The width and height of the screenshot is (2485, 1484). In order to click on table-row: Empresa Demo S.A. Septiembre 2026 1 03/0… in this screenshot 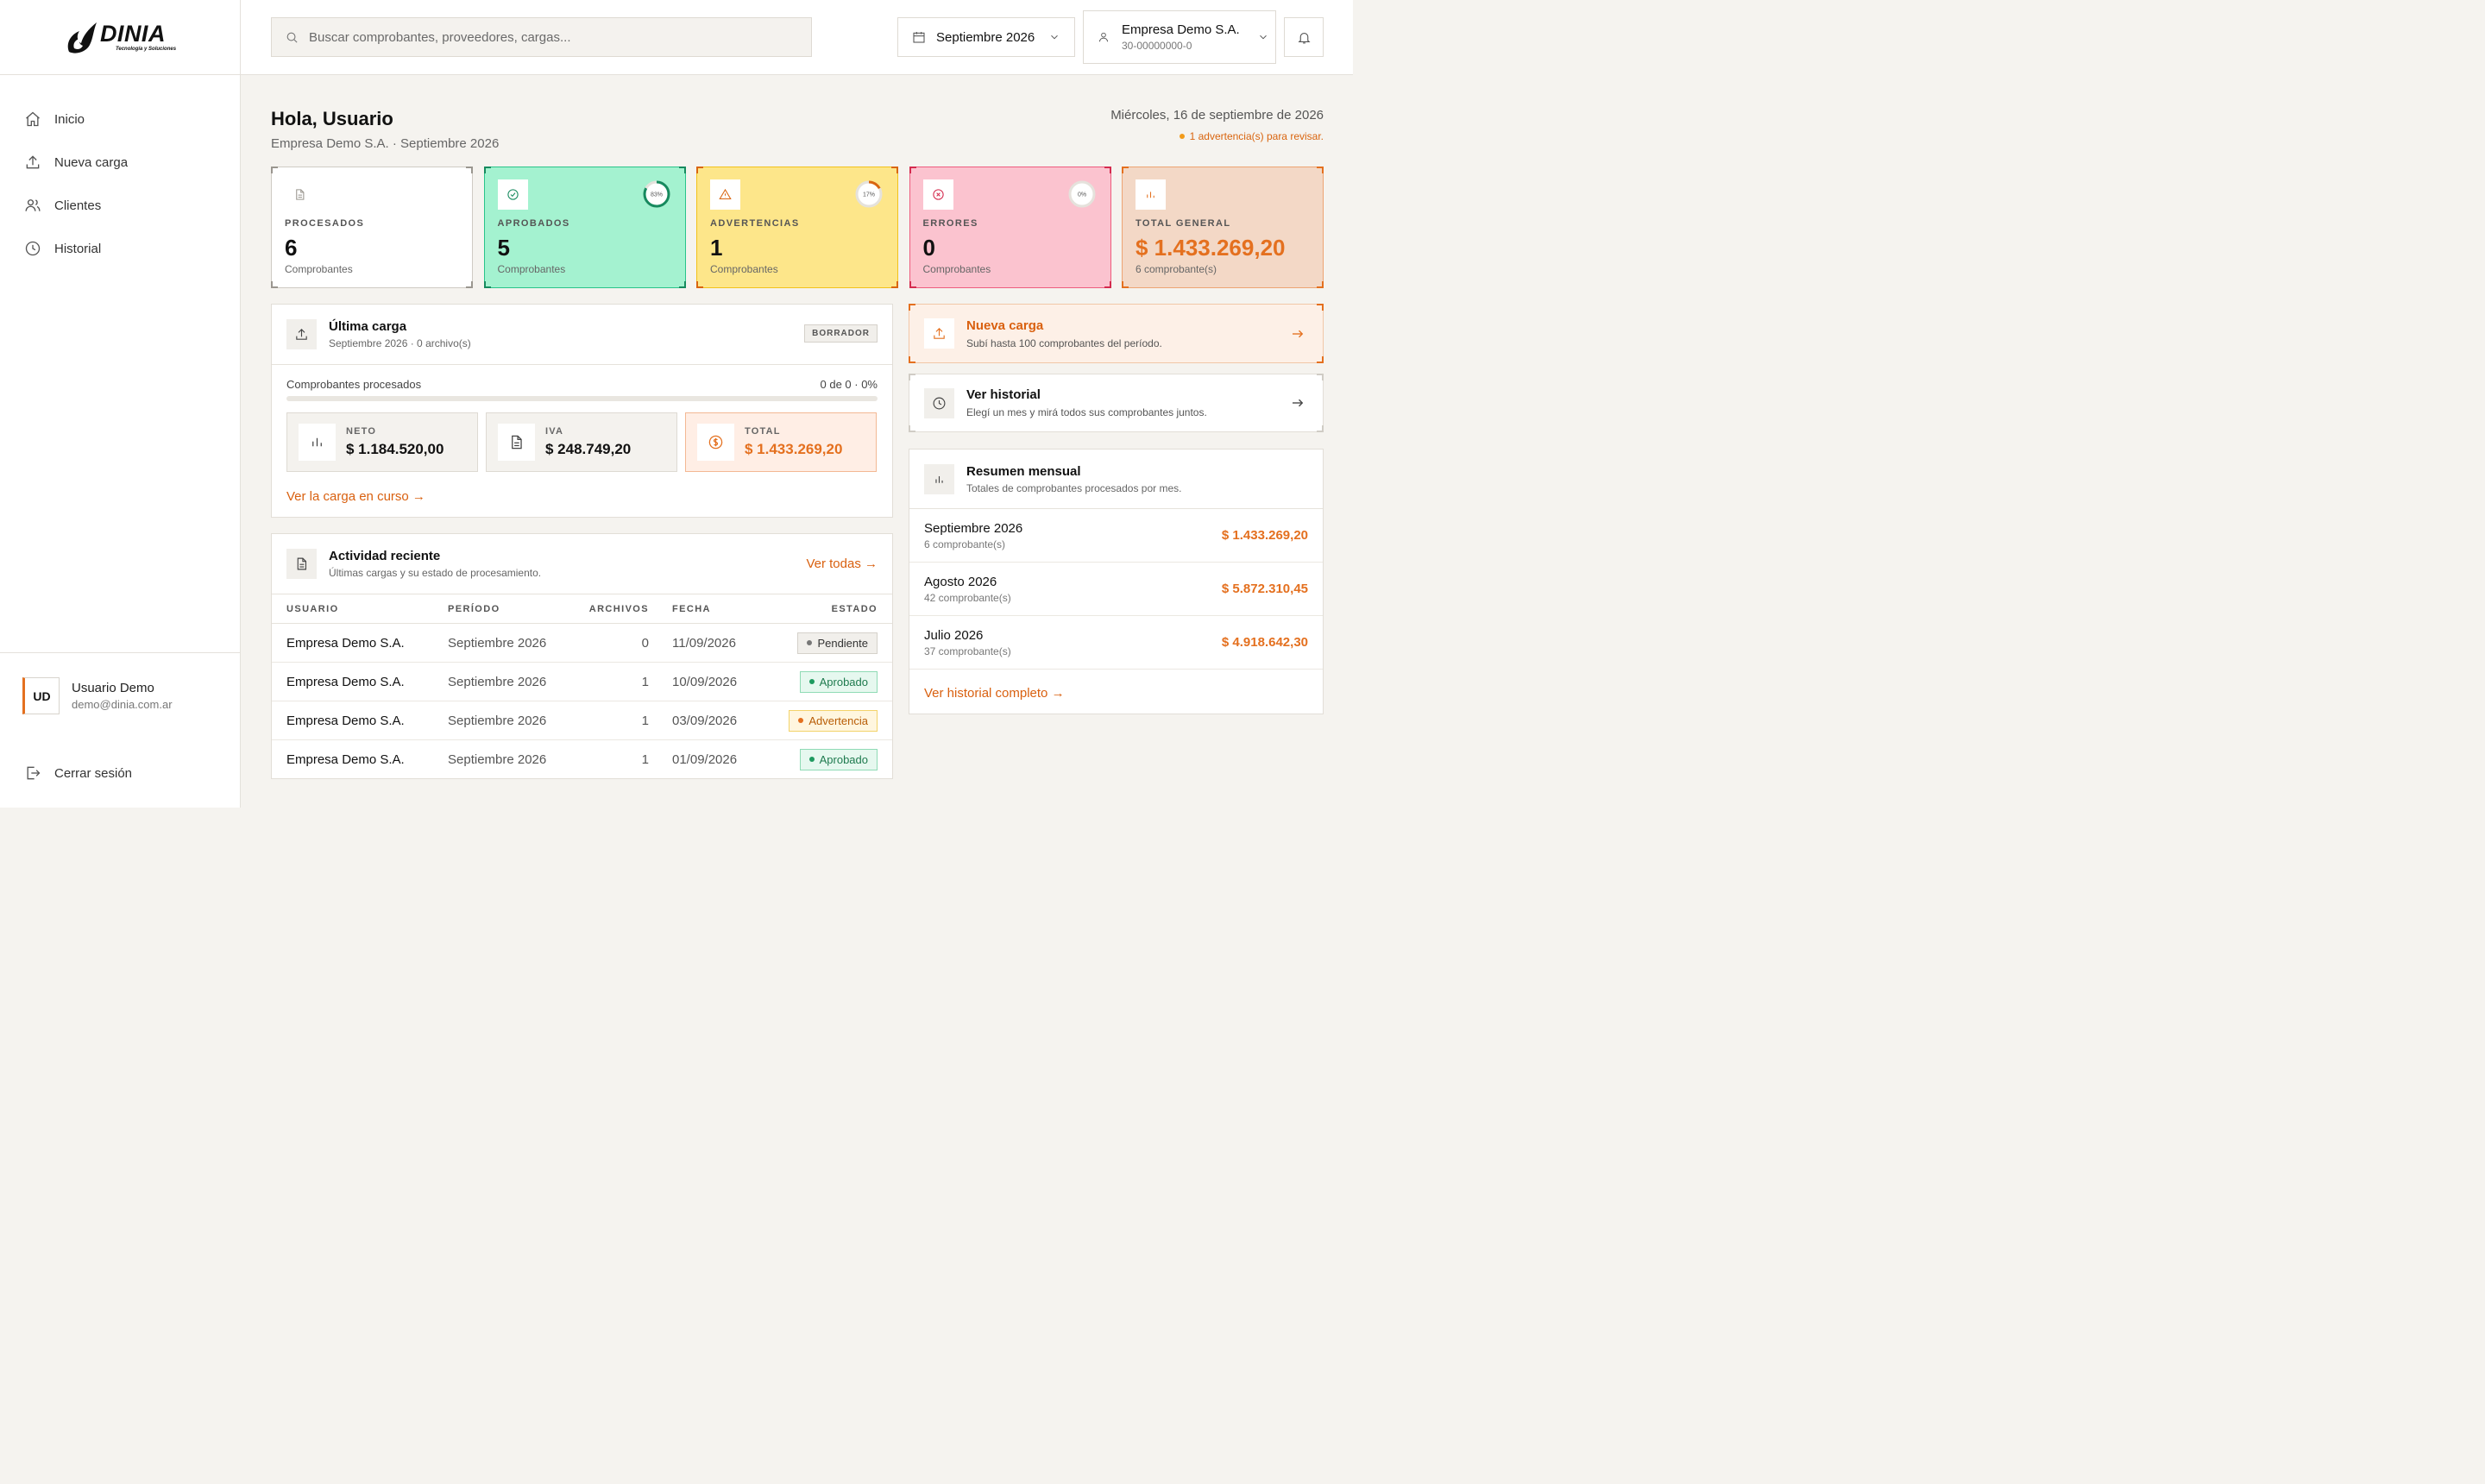, I will do `click(582, 720)`.